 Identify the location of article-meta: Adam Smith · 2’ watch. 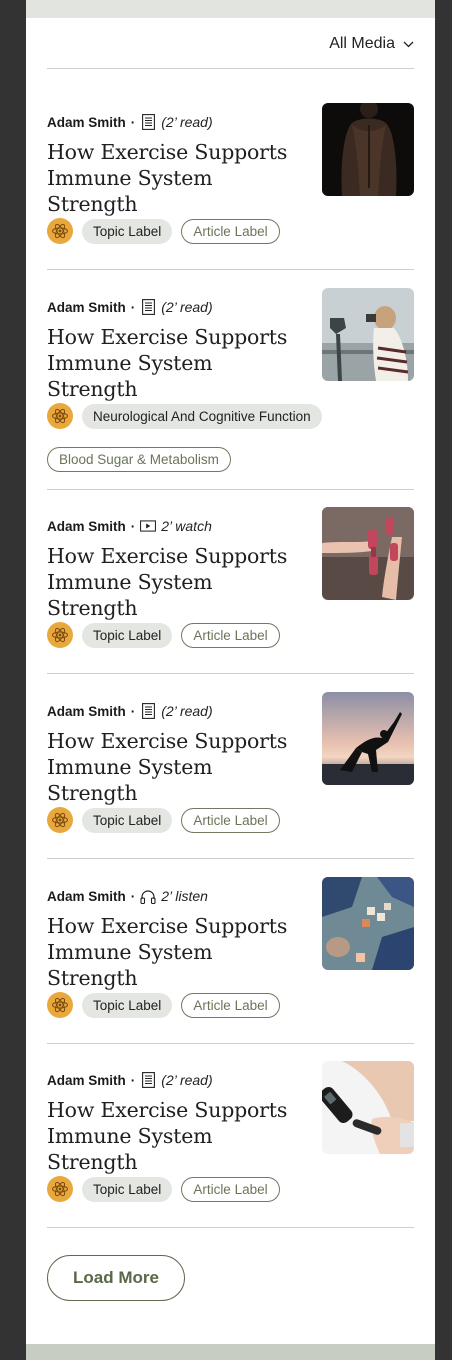
(129, 526).